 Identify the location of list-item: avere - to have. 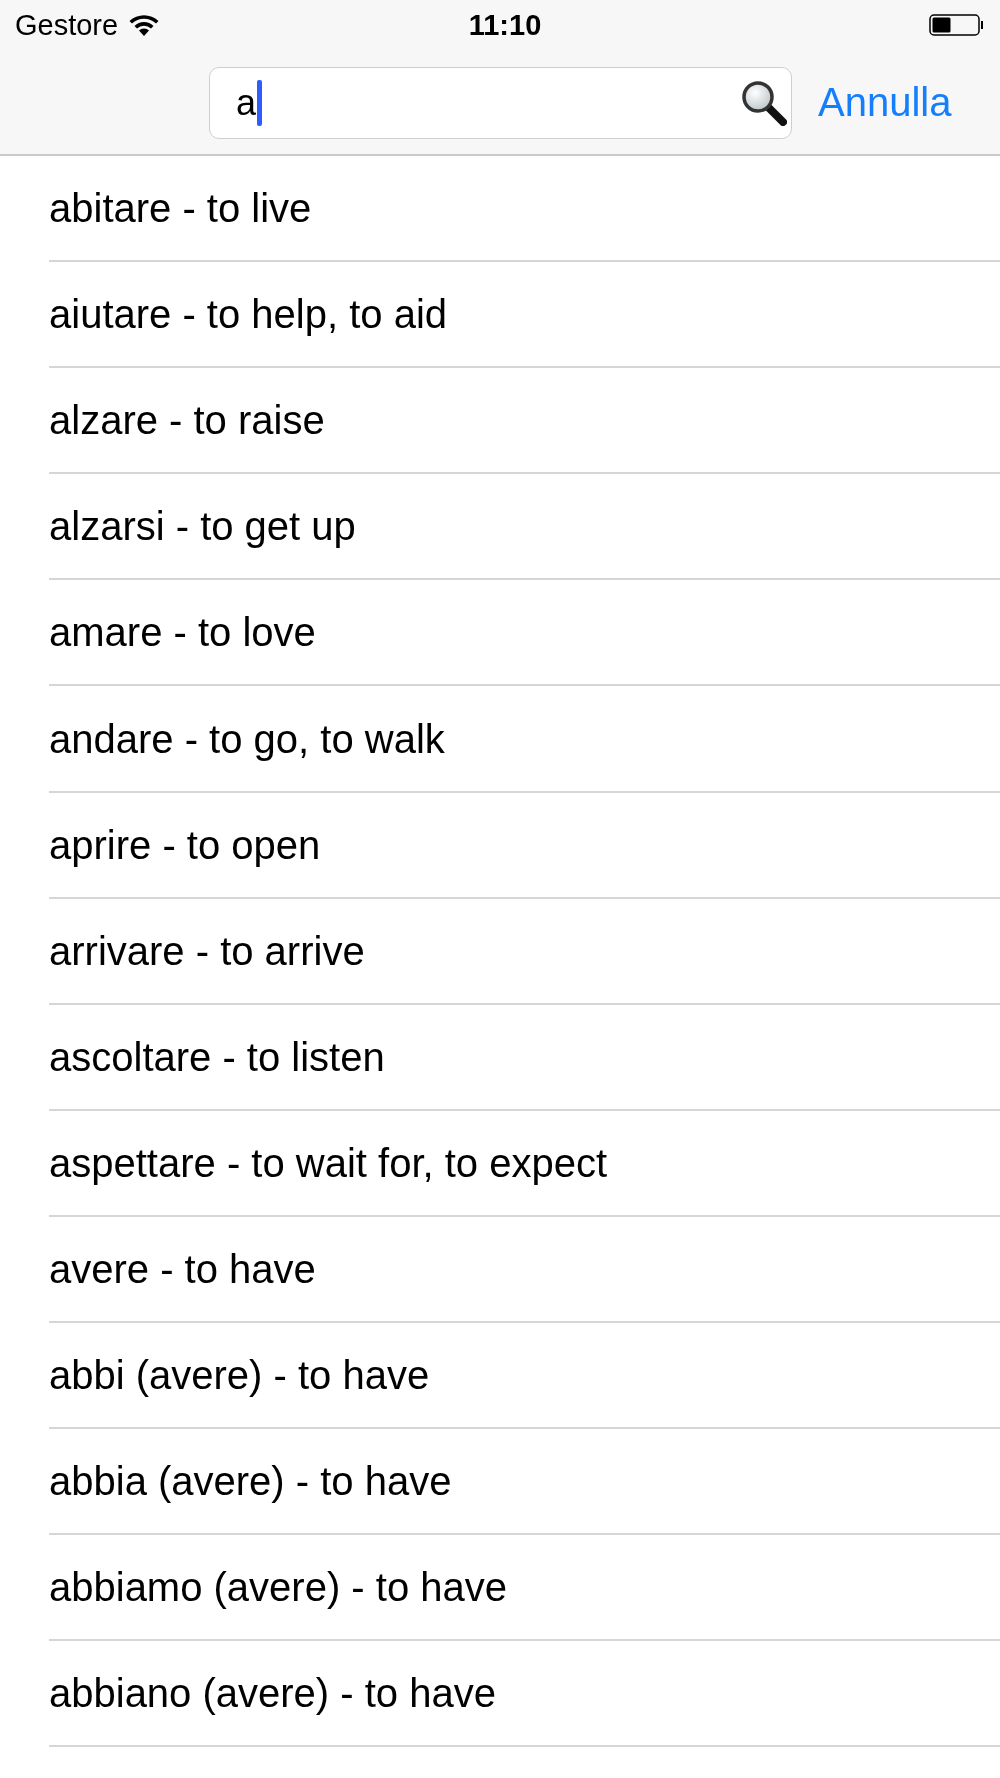
(182, 1269).